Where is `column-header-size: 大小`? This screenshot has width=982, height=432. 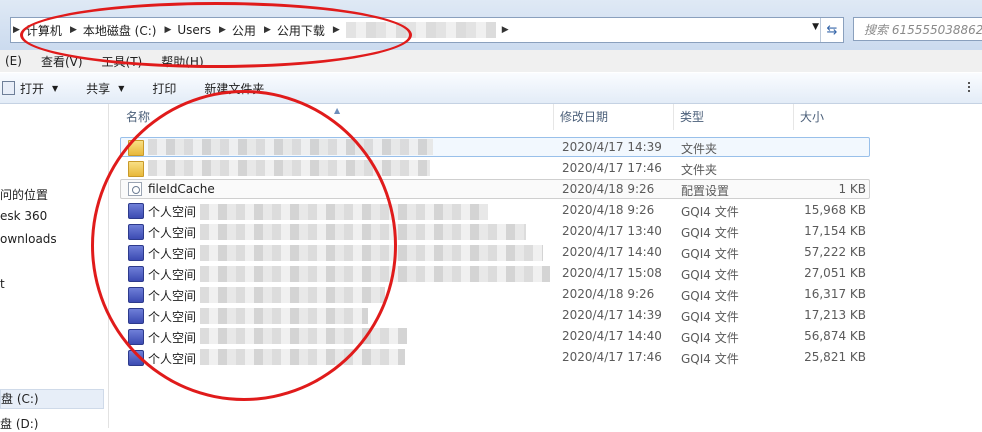 column-header-size: 大小 is located at coordinates (834, 117).